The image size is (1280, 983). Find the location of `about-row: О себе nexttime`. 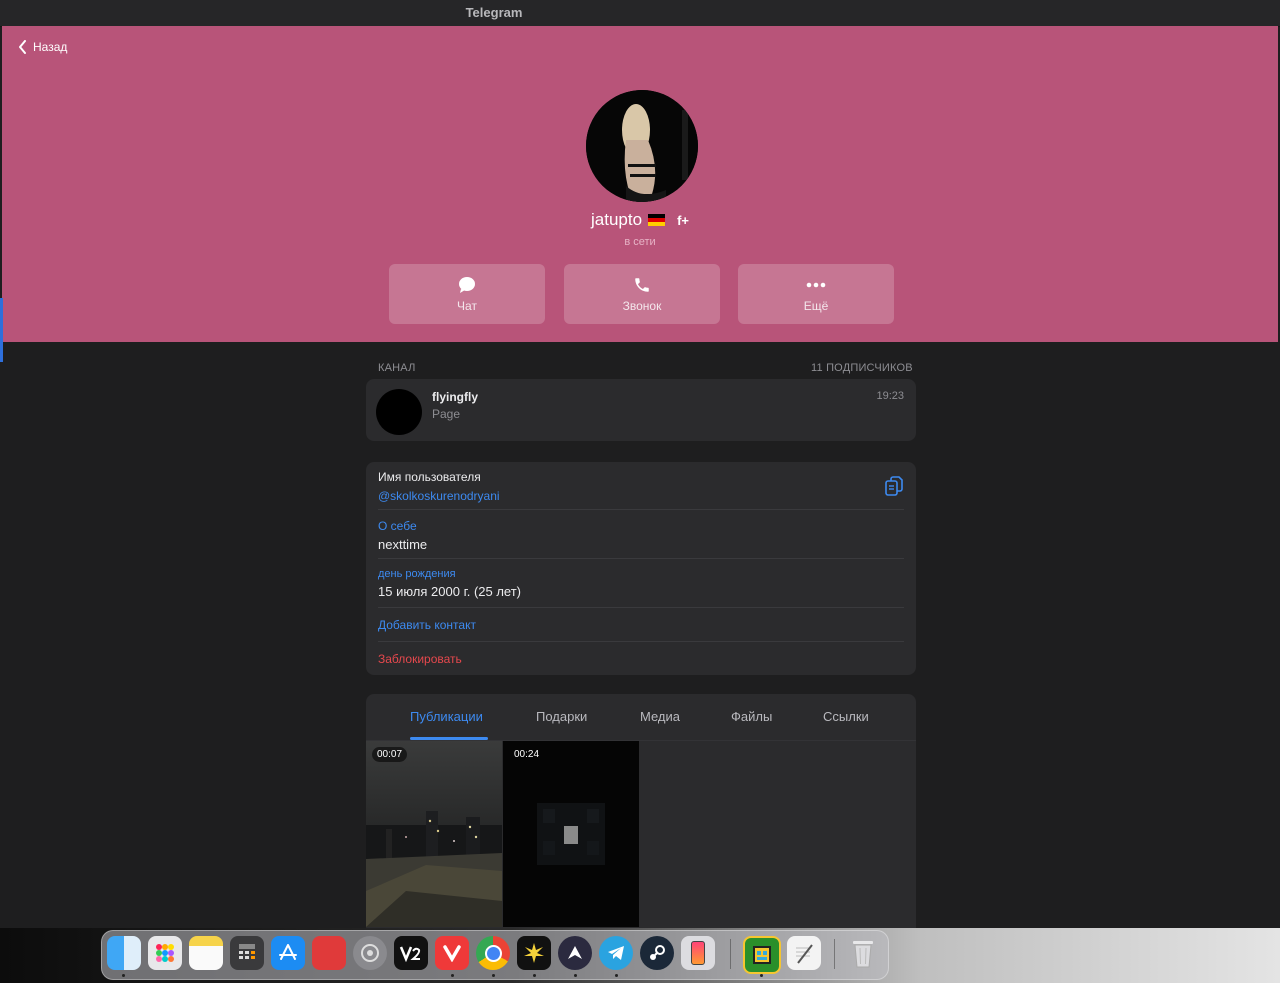

about-row: О себе nexttime is located at coordinates (641, 535).